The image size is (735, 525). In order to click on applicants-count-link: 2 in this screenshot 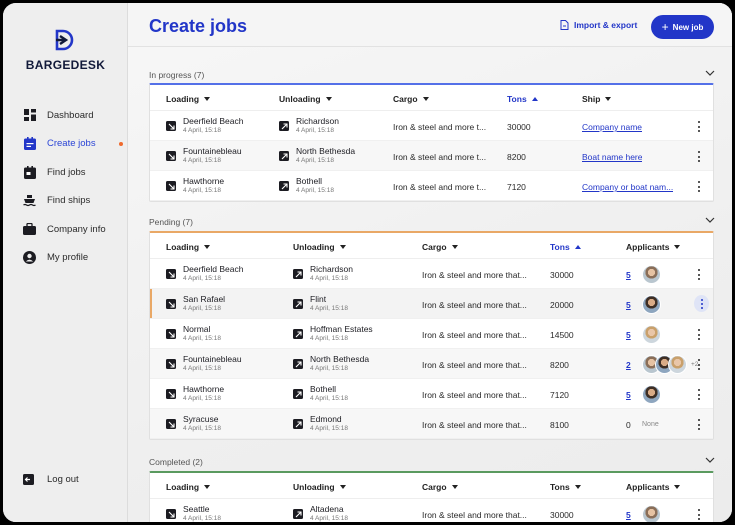, I will do `click(628, 365)`.